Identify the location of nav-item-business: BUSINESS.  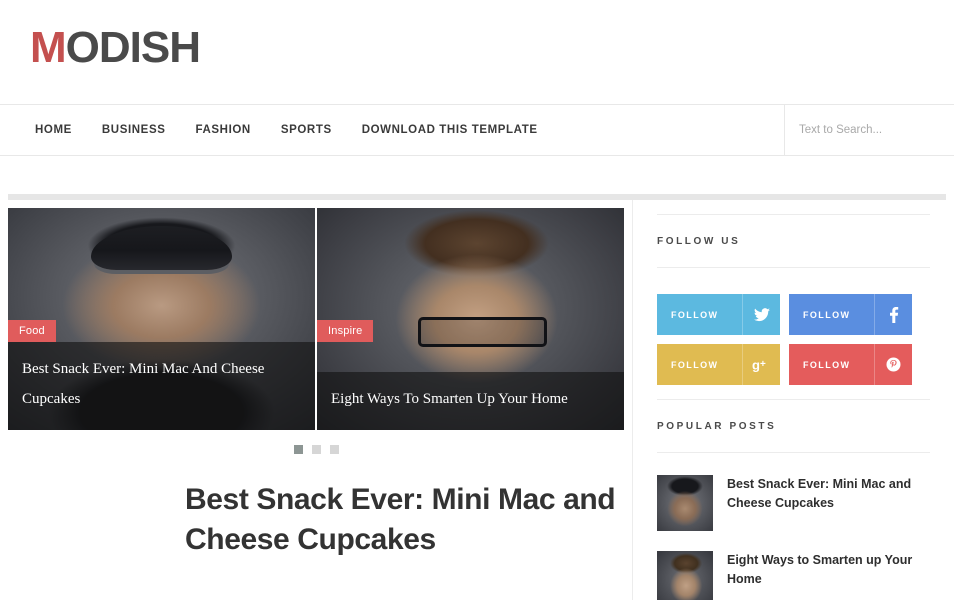
(134, 130).